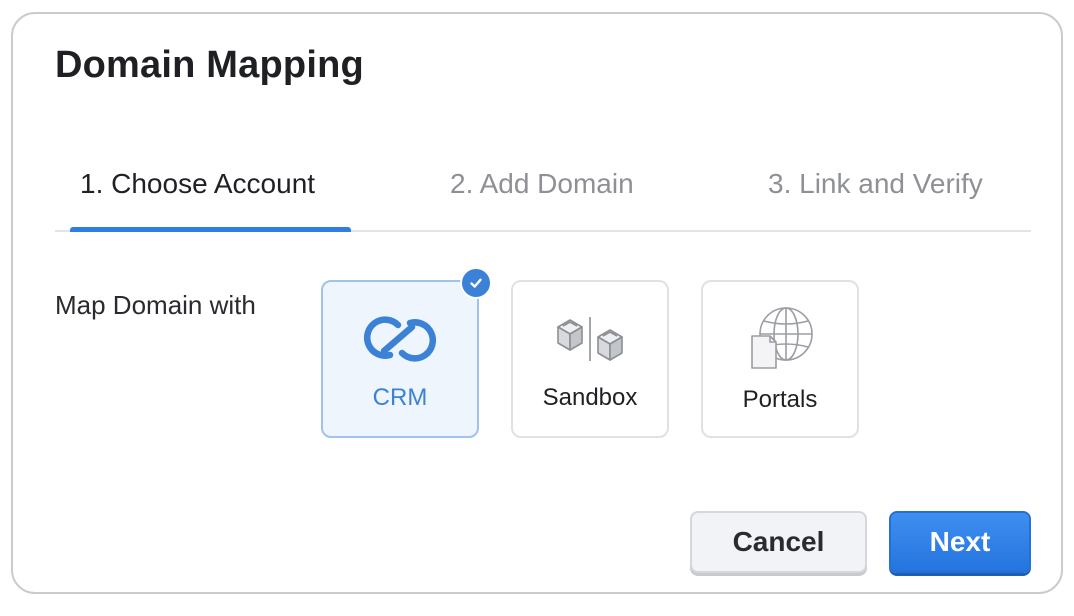 The image size is (1074, 616). Describe the element at coordinates (400, 397) in the screenshot. I see `option-label-crm: CRM` at that location.